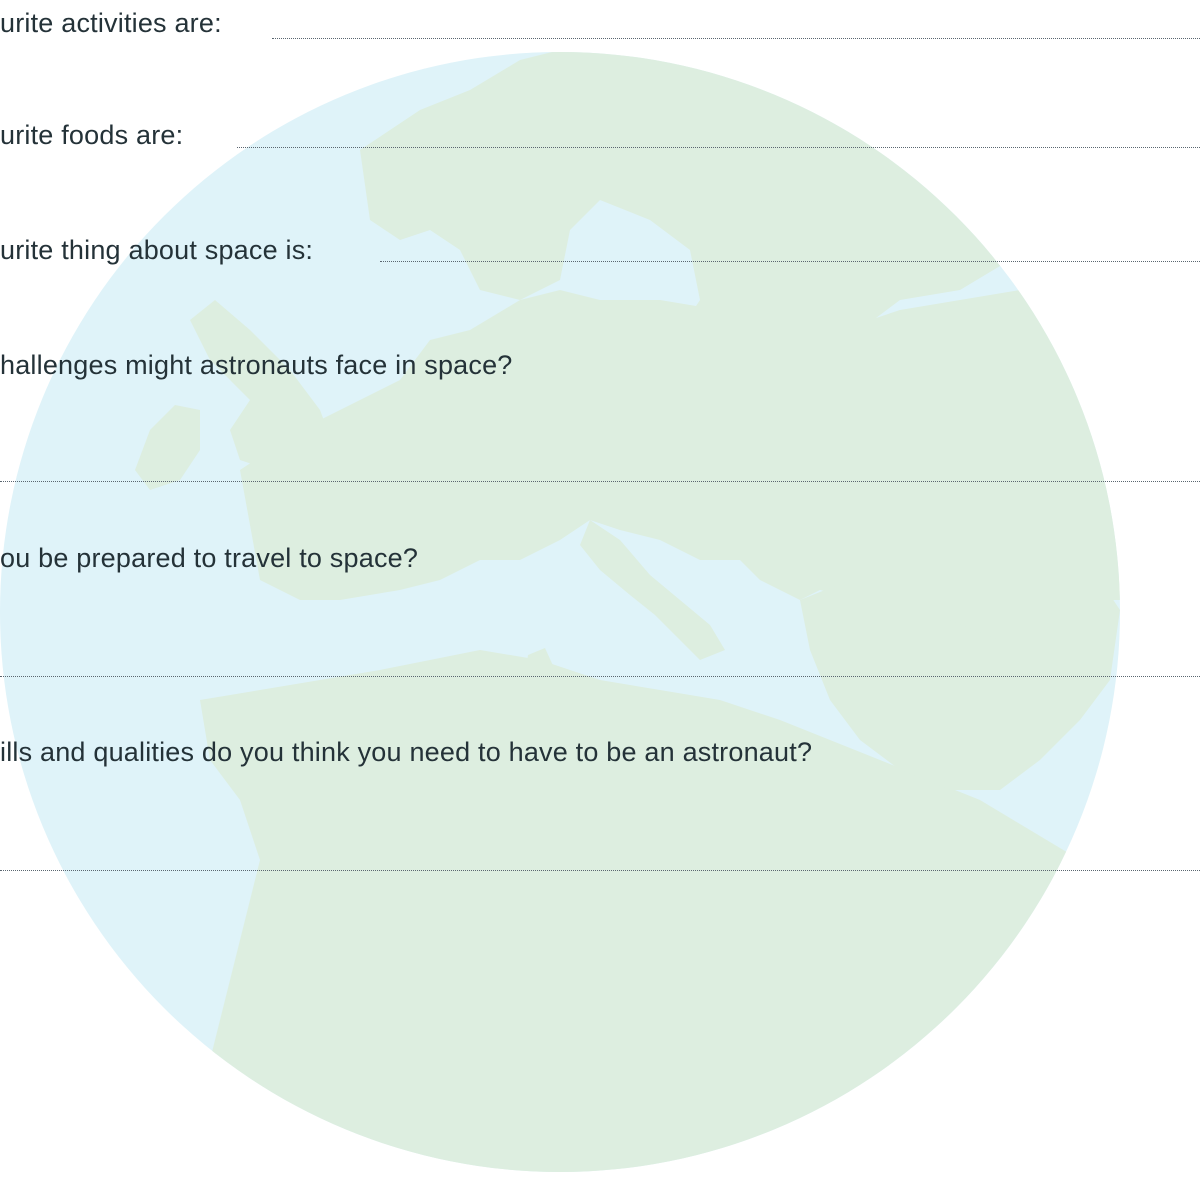 The image size is (1200, 1191). What do you see at coordinates (157, 250) in the screenshot?
I see `field-label-space-thing: urite thing about space is:` at bounding box center [157, 250].